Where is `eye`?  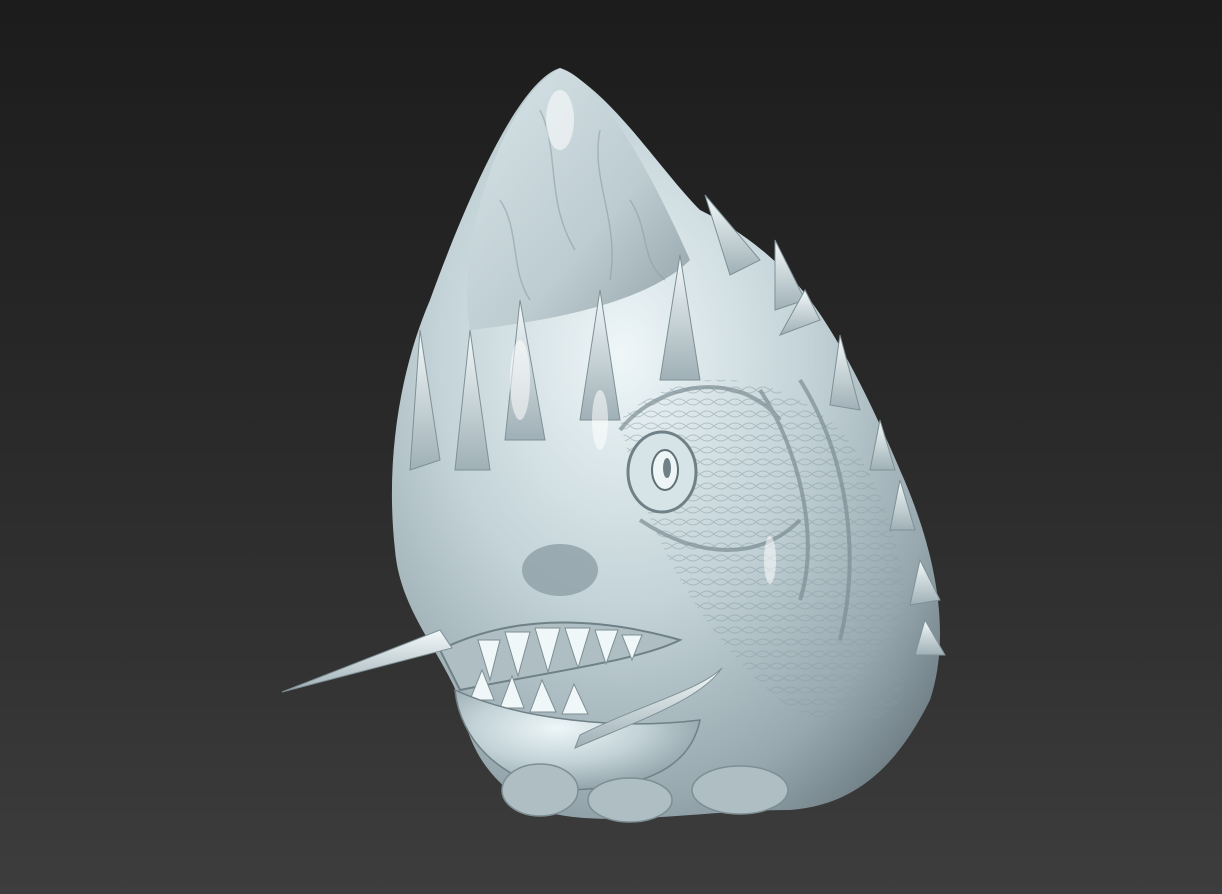 eye is located at coordinates (662, 472).